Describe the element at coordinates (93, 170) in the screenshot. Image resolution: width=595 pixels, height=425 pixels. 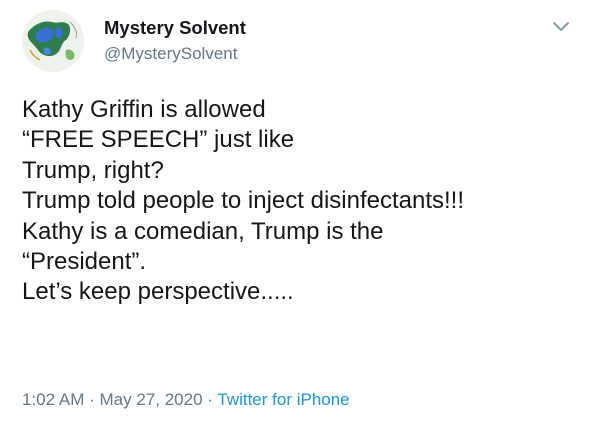
I see `tweet-text-line: Trump, right?` at that location.